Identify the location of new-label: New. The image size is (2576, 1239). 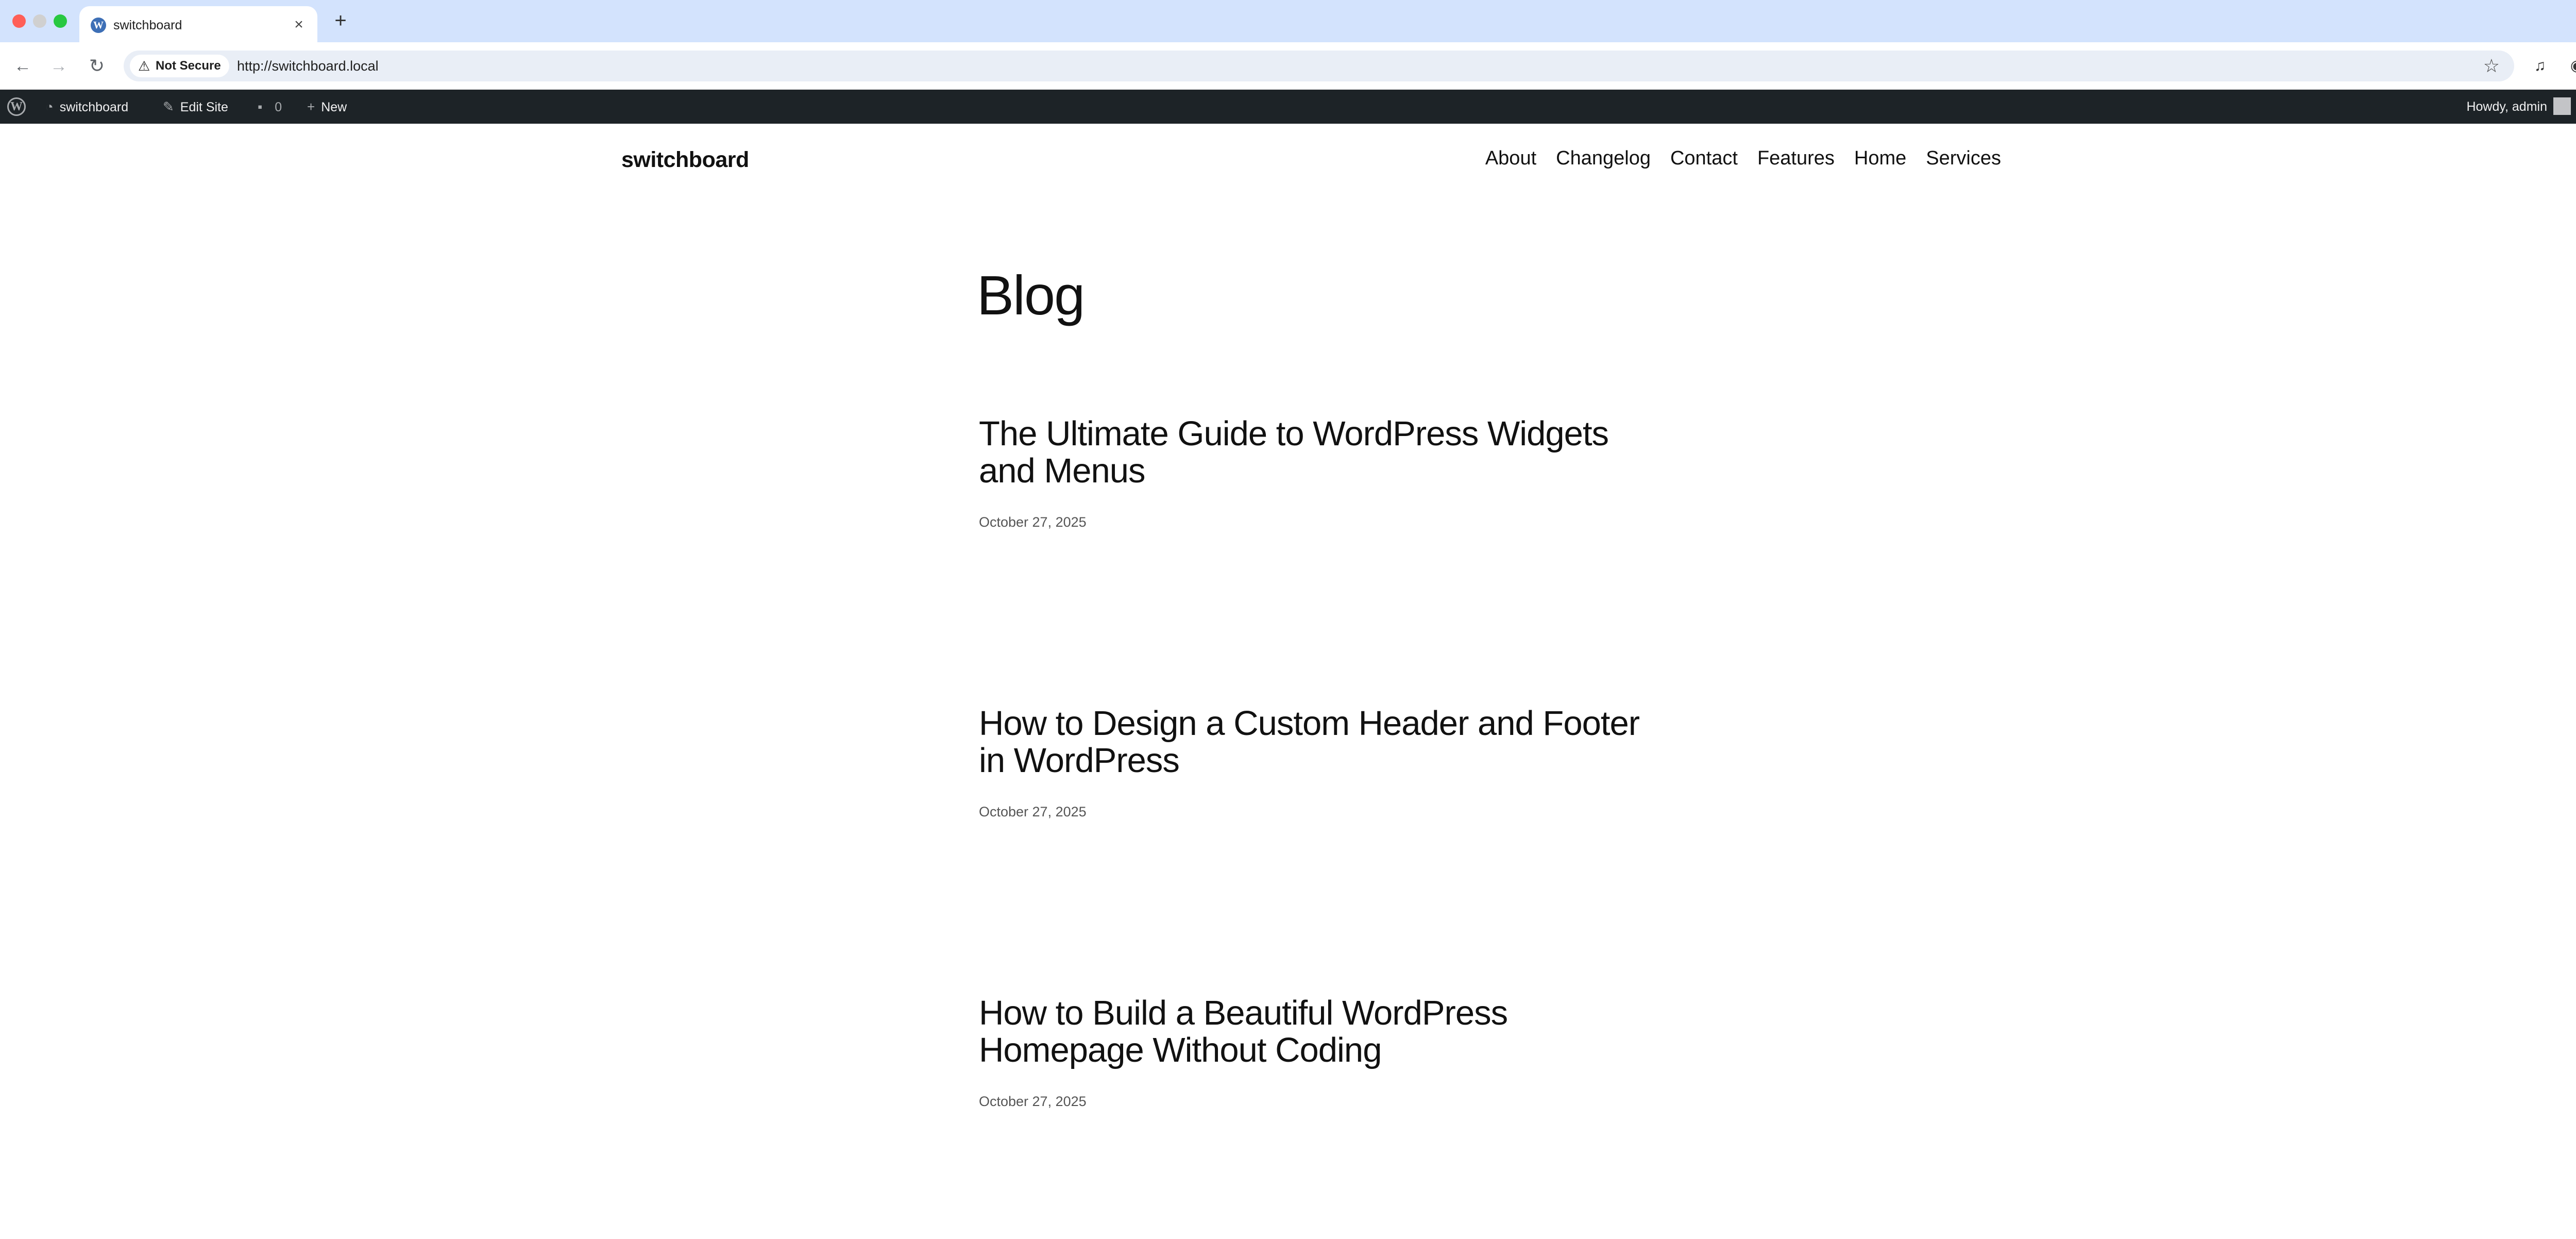
(334, 107).